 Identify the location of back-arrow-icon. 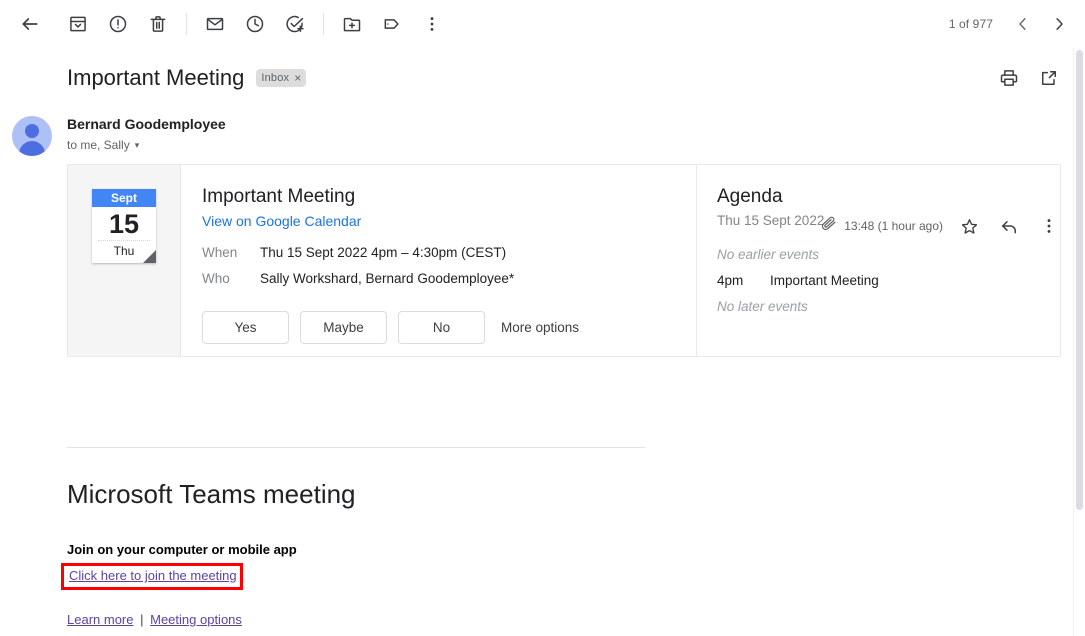
(30, 24).